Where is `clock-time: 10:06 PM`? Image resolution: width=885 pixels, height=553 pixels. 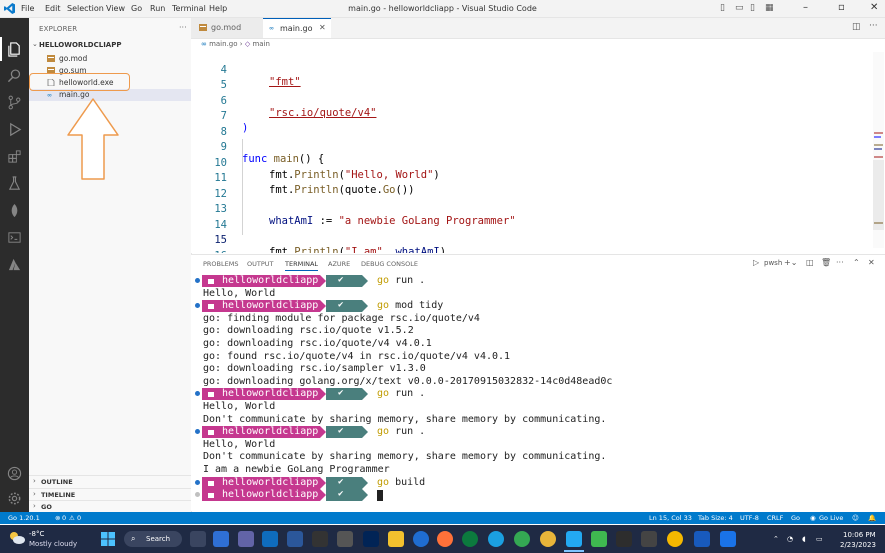
clock-time: 10:06 PM is located at coordinates (859, 535).